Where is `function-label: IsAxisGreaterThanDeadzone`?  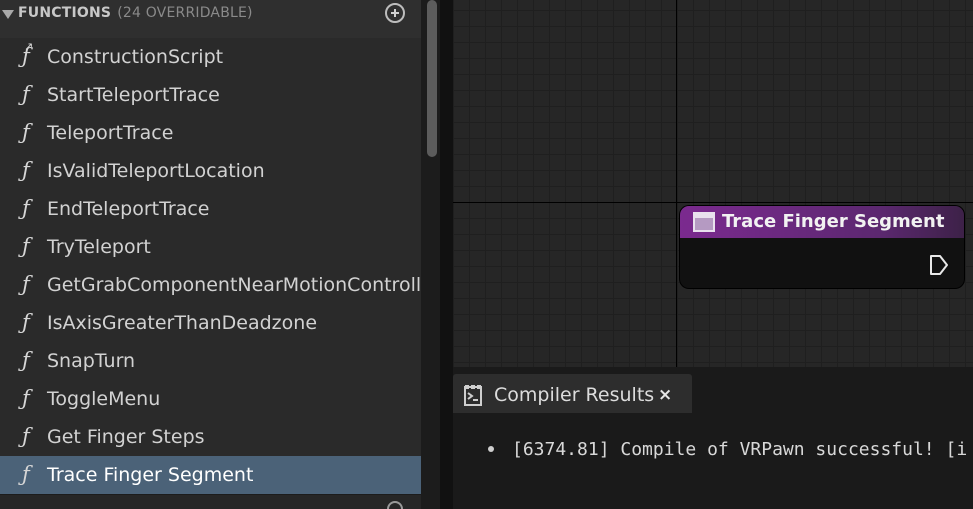 function-label: IsAxisGreaterThanDeadzone is located at coordinates (182, 323).